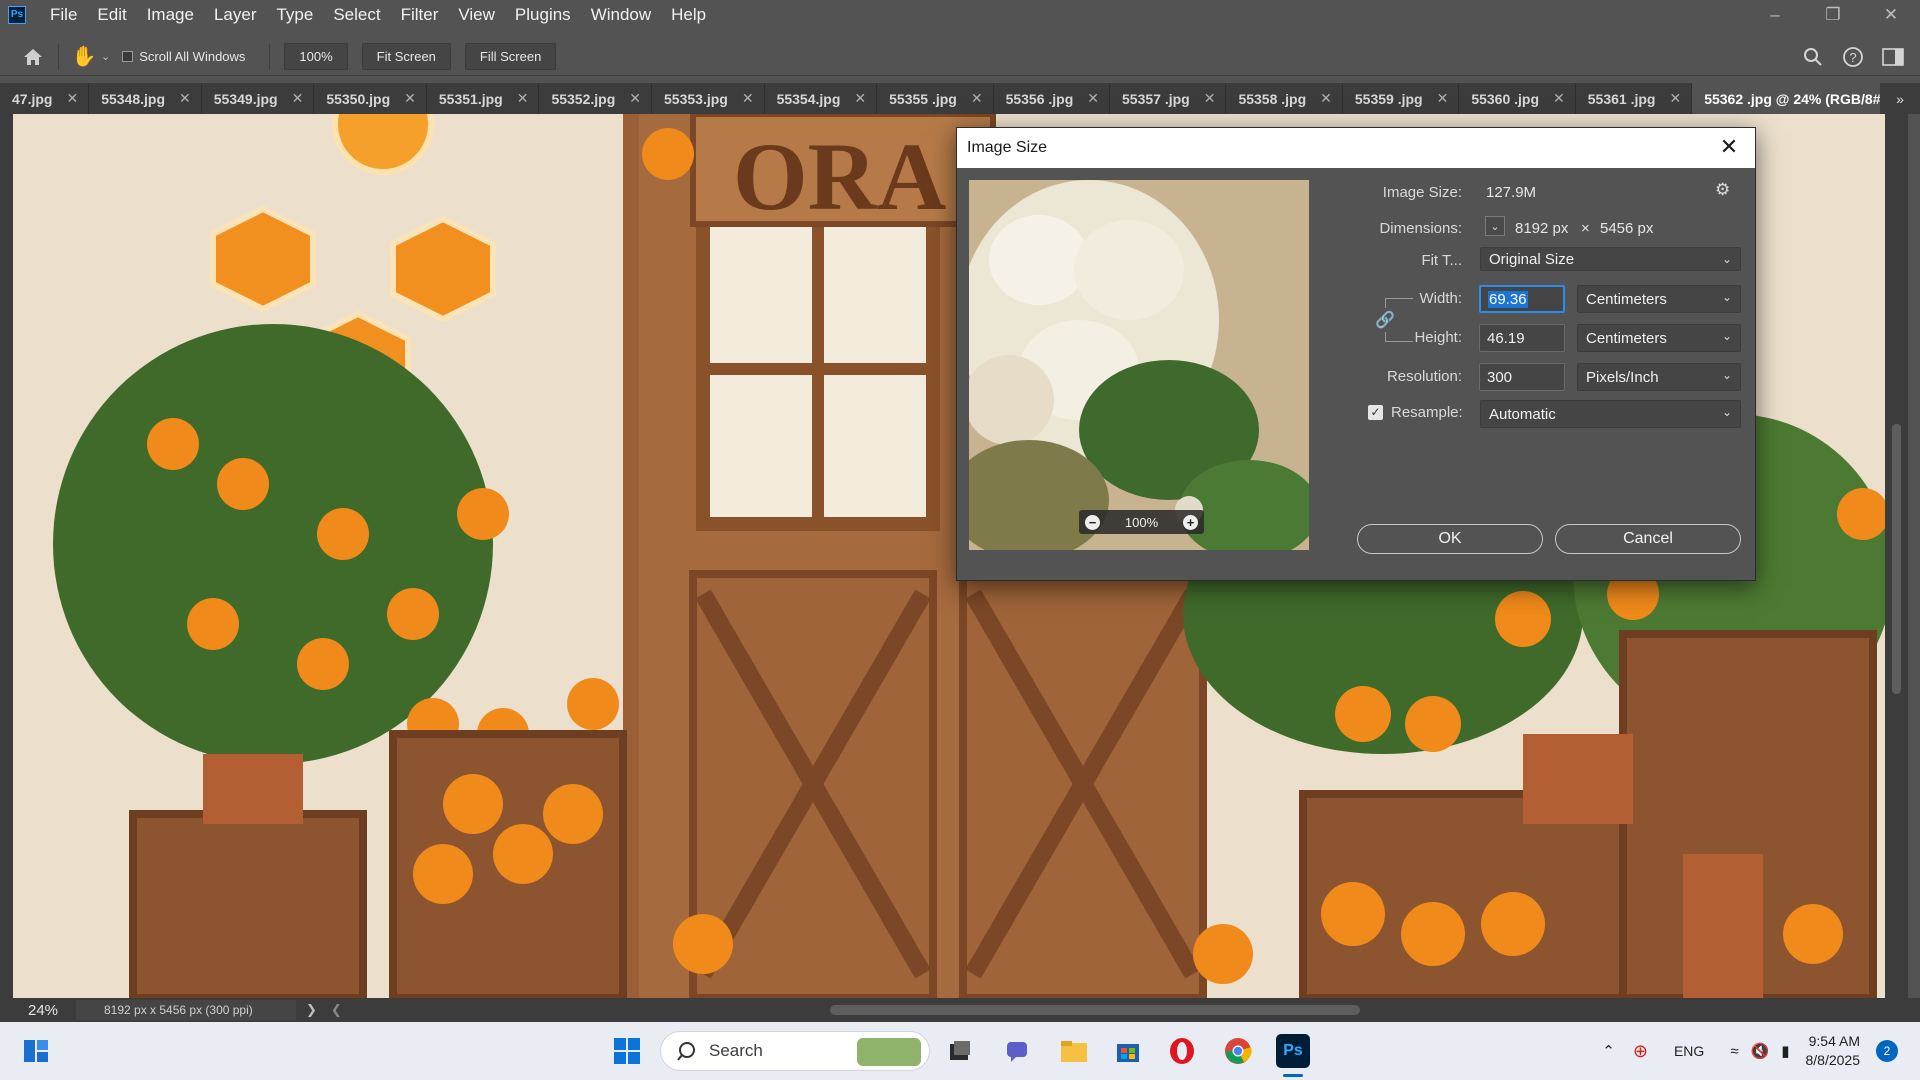 This screenshot has width=1920, height=1080. I want to click on vertical-scrollbar, so click(1896, 556).